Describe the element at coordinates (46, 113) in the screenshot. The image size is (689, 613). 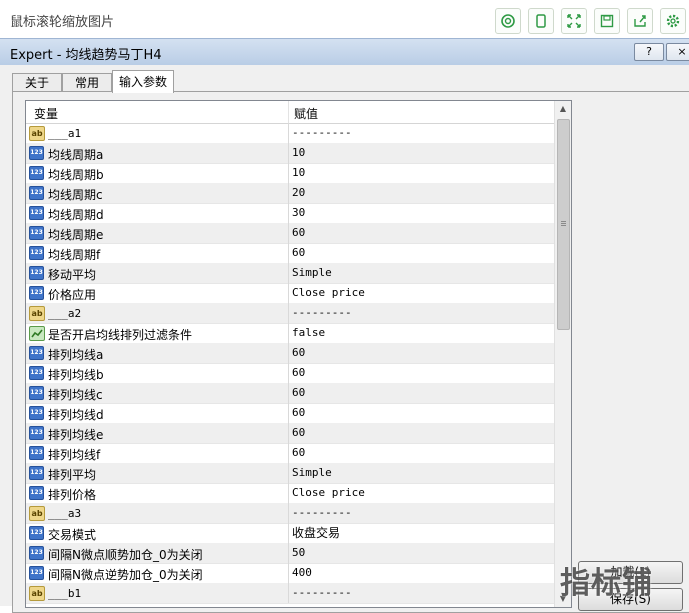
I see `column-header-variable: 变量` at that location.